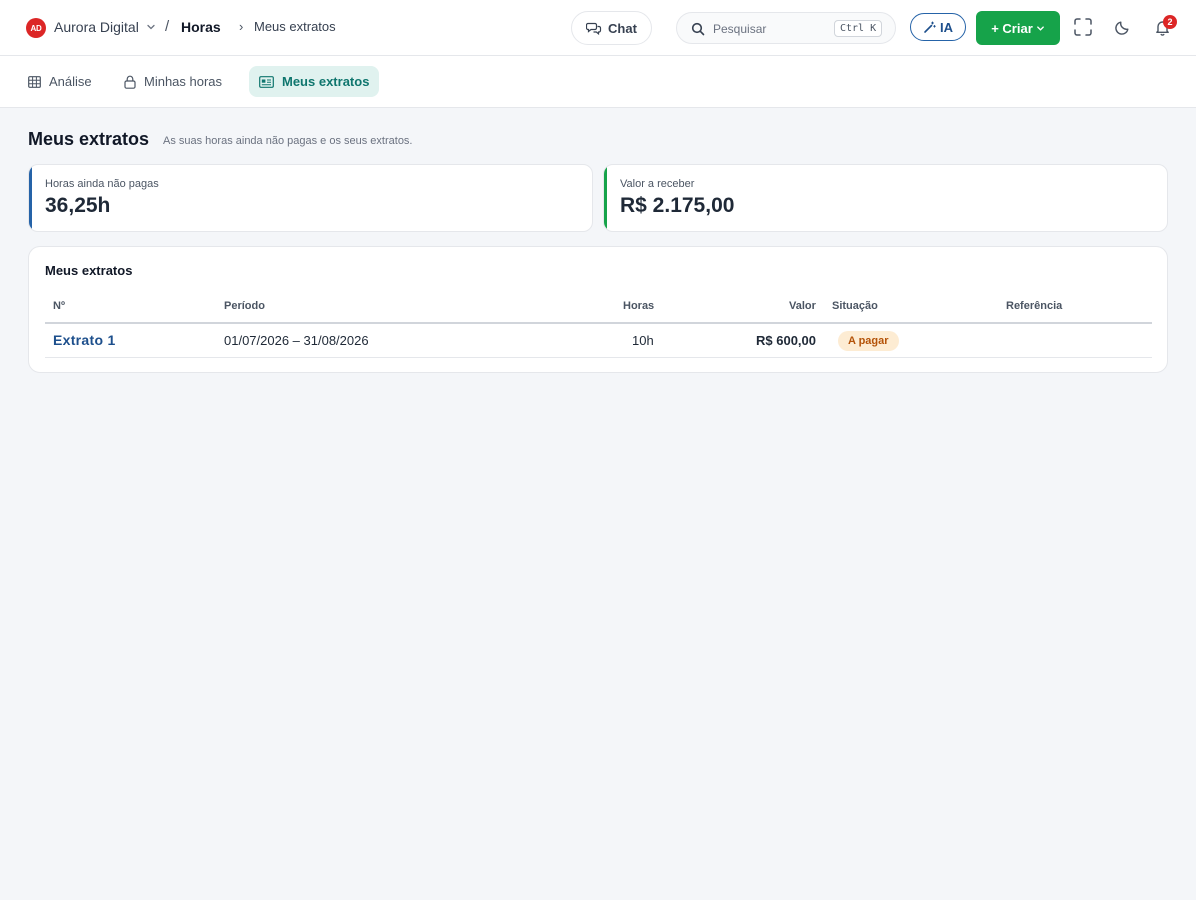 The width and height of the screenshot is (1196, 900). Describe the element at coordinates (598, 82) in the screenshot. I see `section-tabs: Análise Minhas horas Meus extratos` at that location.